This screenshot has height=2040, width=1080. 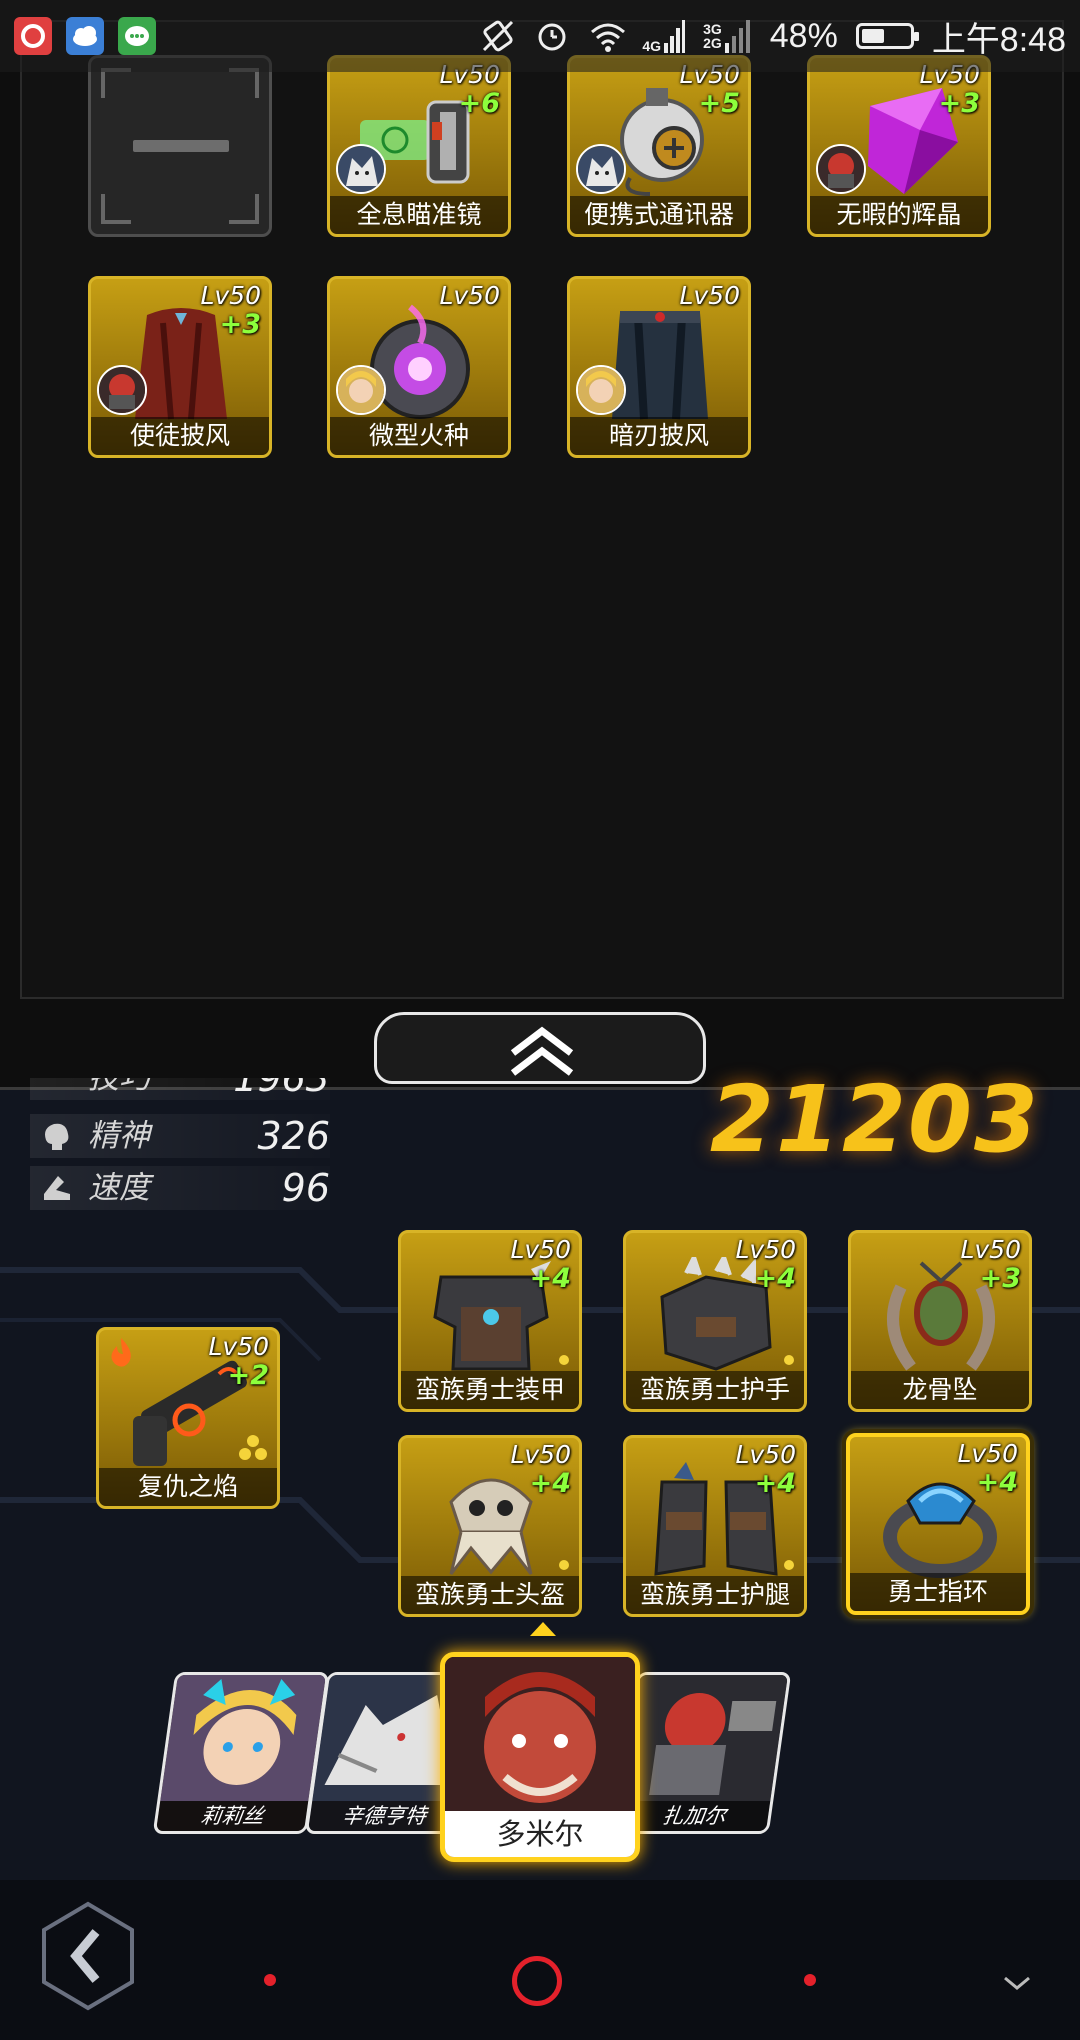 I want to click on inventory-item-red-cloak: Lv50 +3 使徒披风, so click(x=180, y=367).